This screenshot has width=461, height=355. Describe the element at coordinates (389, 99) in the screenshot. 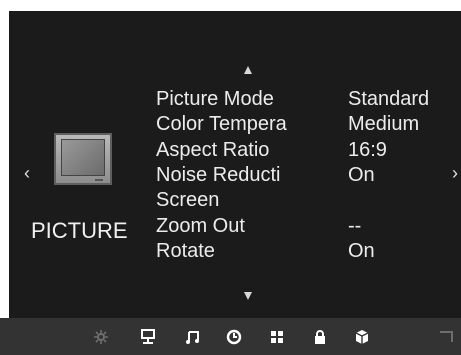

I see `menu-item-value: Standard` at that location.